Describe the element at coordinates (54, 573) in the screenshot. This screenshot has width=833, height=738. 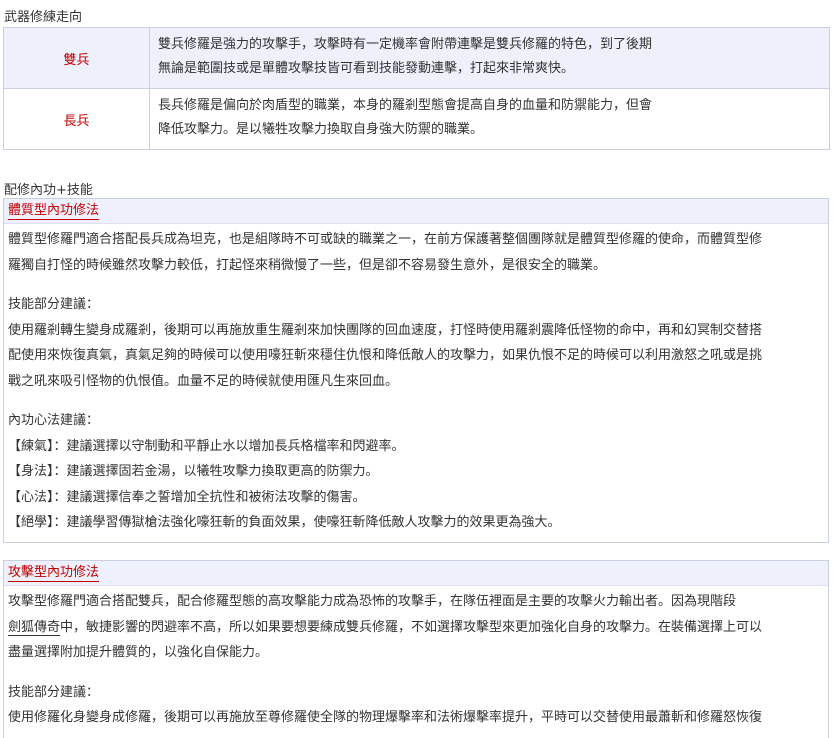
I see `box-heading: 攻擊型內功修法` at that location.